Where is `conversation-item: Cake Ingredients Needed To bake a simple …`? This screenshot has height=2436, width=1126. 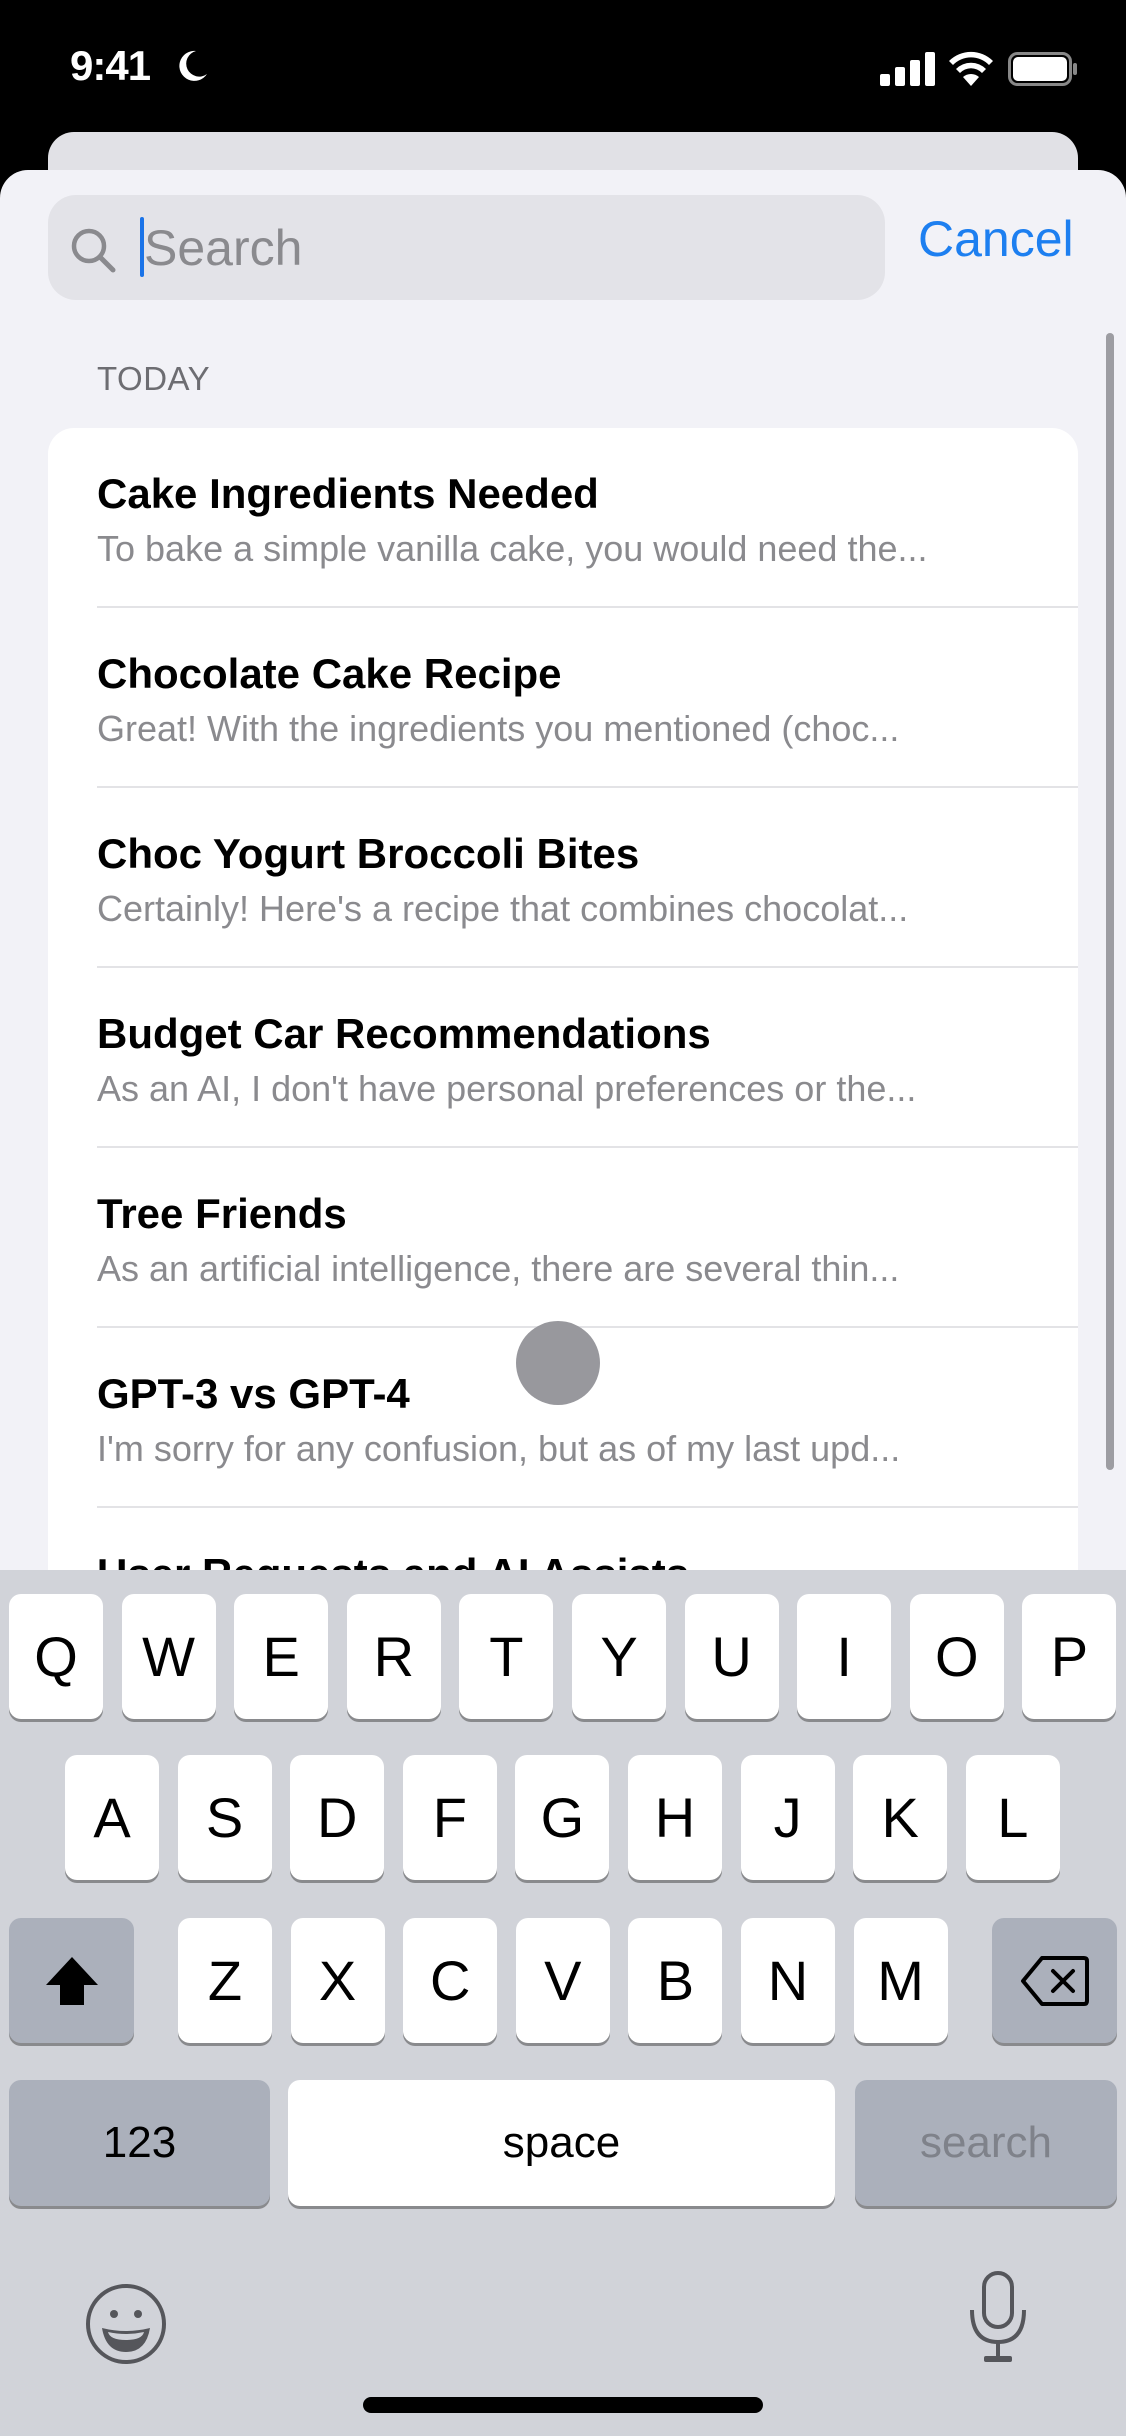 conversation-item: Cake Ingredients Needed To bake a simple … is located at coordinates (563, 518).